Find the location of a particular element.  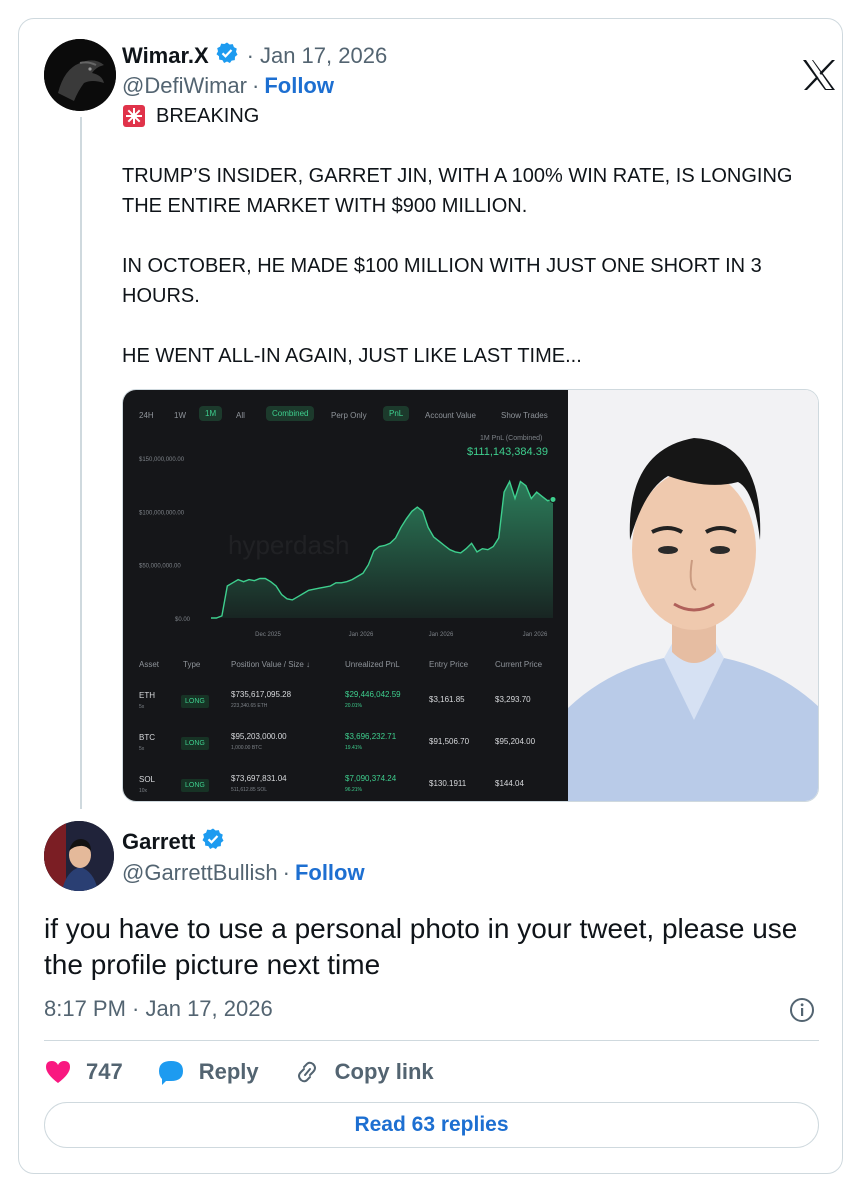

action-bar: 747 Reply Copy link is located at coordinates (256, 1072).